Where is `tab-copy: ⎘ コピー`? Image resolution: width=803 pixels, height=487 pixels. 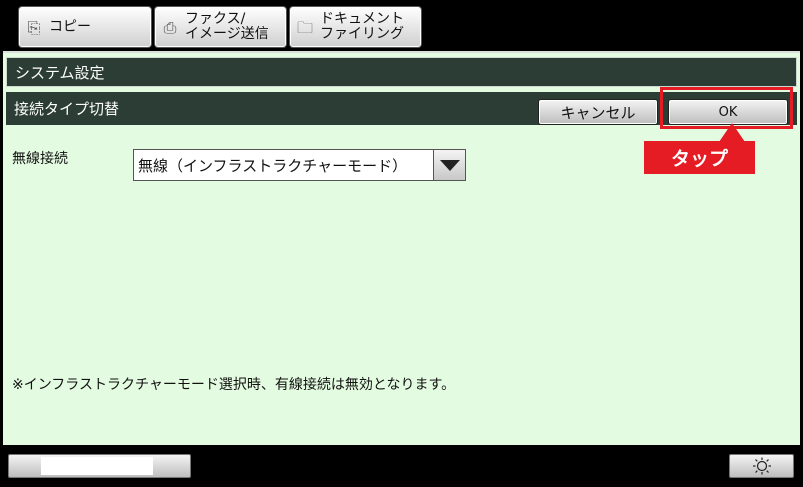 tab-copy: ⎘ コピー is located at coordinates (85, 27).